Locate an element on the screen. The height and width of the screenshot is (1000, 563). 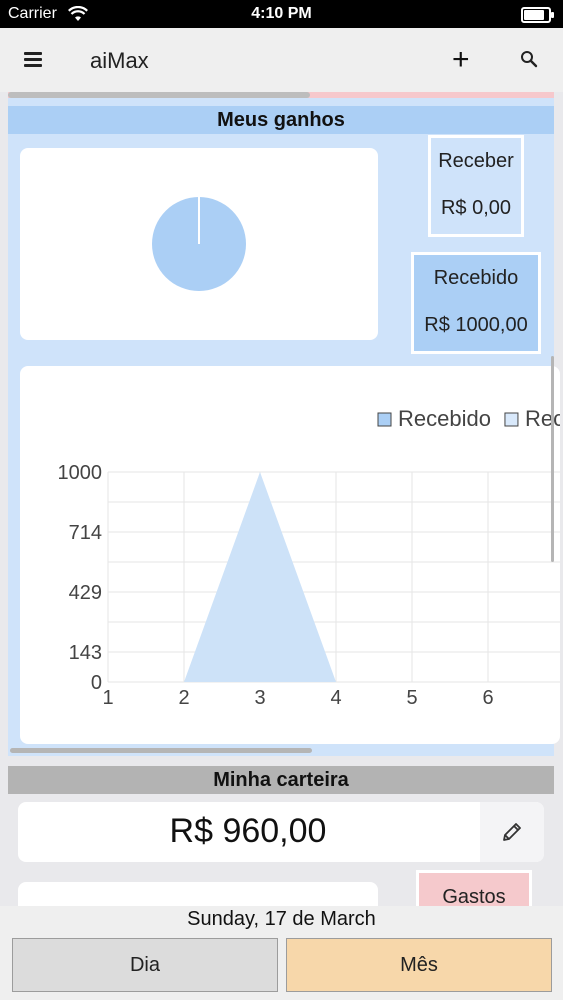
dia-button: Dia is located at coordinates (145, 965).